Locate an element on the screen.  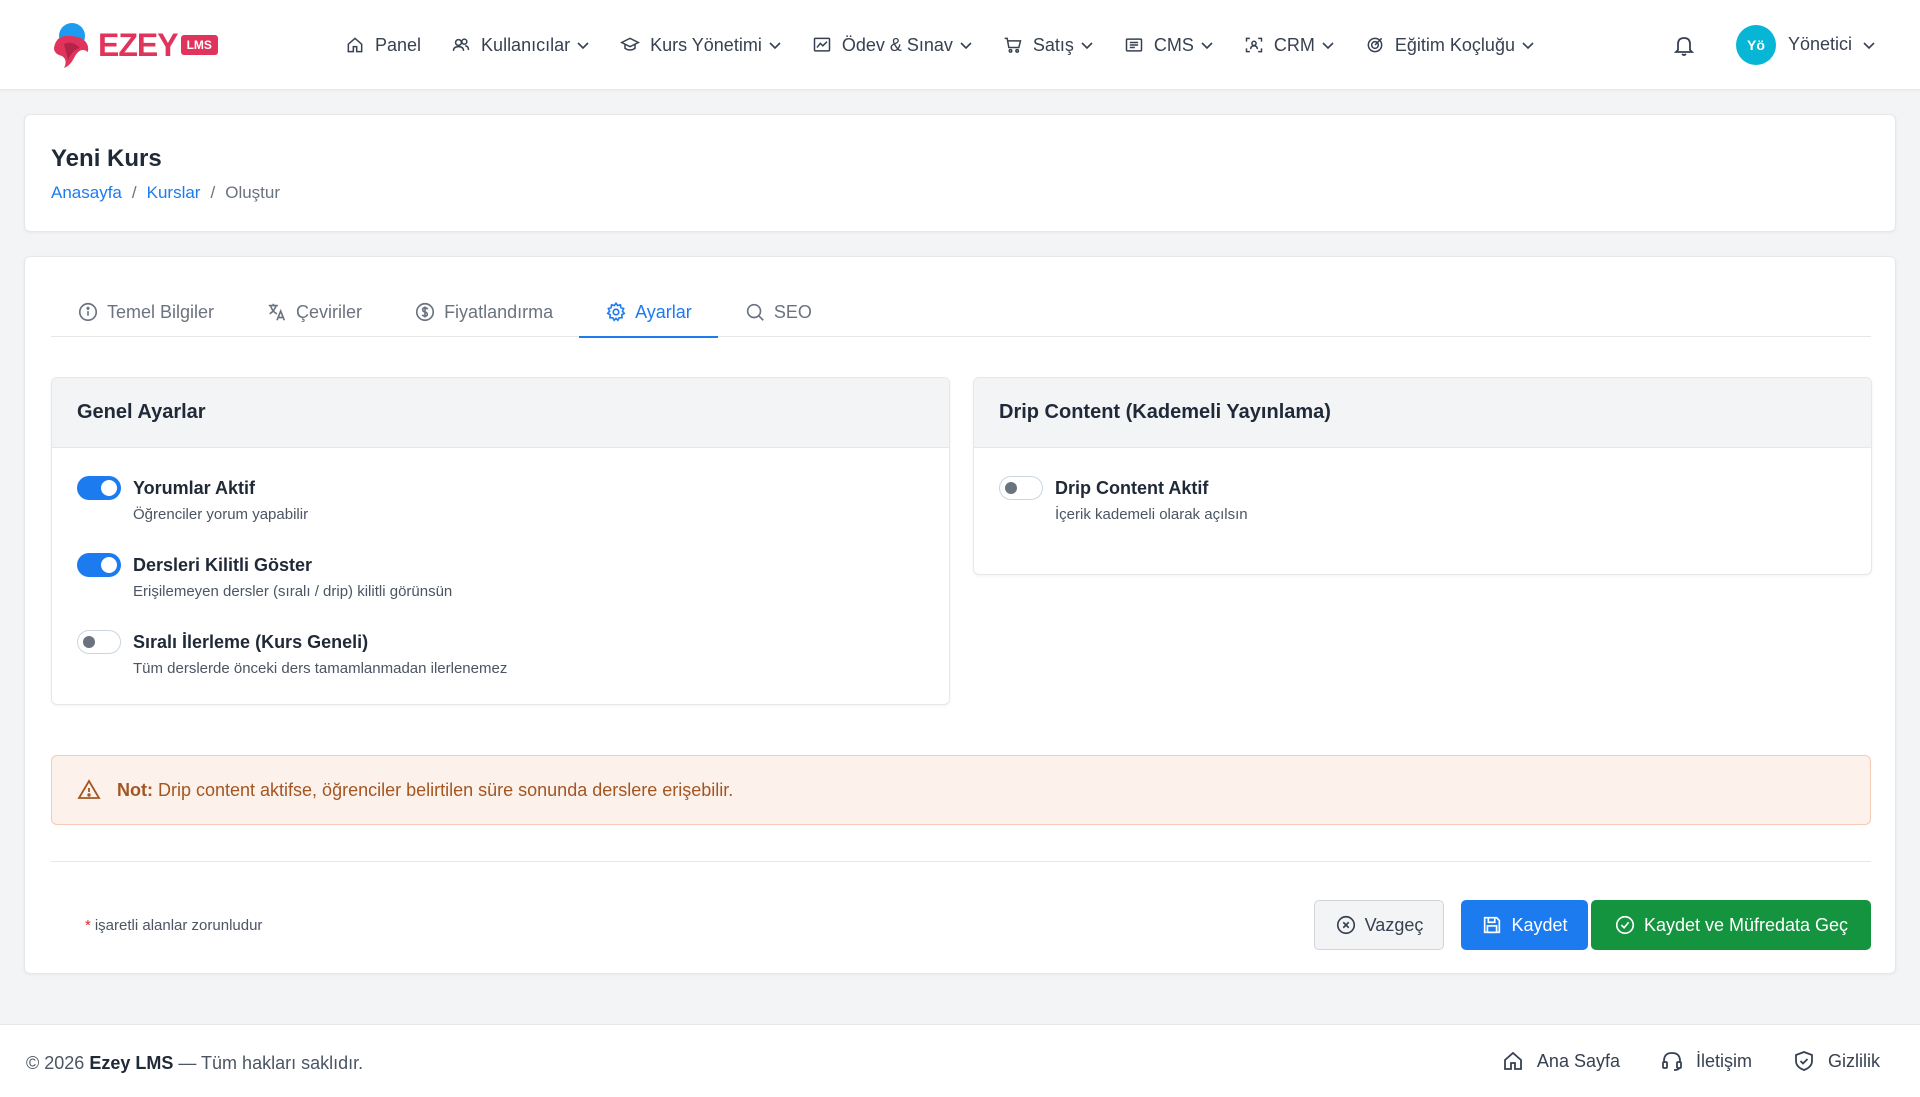
dollar-icon is located at coordinates (425, 312).